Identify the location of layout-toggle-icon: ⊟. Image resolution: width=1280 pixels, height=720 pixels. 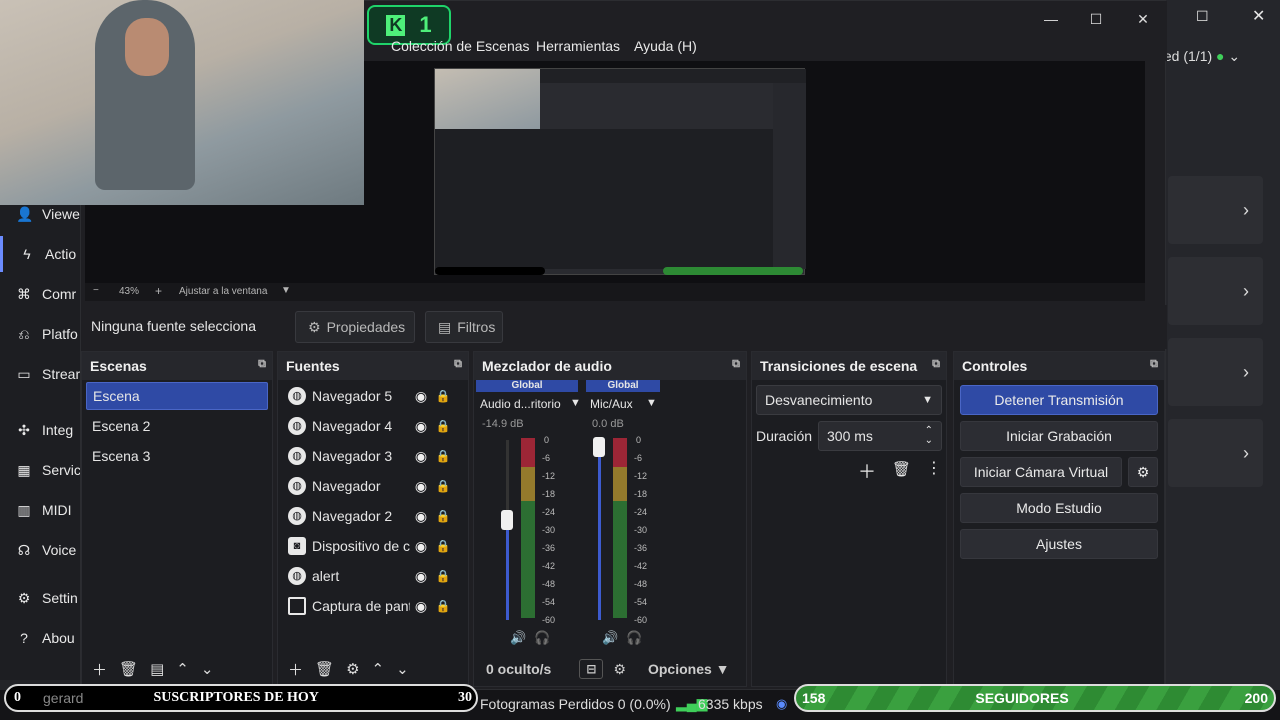
(591, 669).